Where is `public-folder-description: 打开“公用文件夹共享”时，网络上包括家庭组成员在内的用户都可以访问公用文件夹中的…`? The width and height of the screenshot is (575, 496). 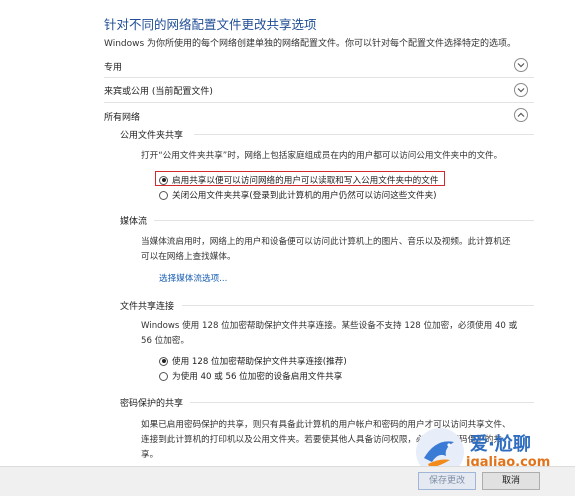 public-folder-description: 打开“公用文件夹共享”时，网络上包括家庭组成员在内的用户都可以访问公用文件夹中的… is located at coordinates (322, 156).